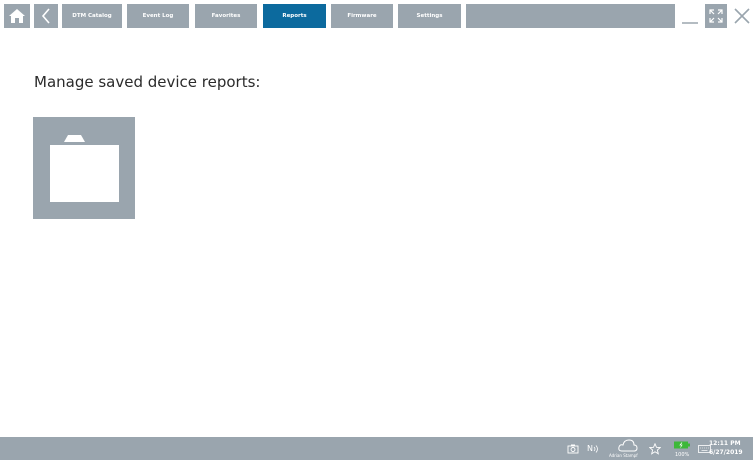 The width and height of the screenshot is (753, 460). I want to click on battery-indicator, so click(682, 444).